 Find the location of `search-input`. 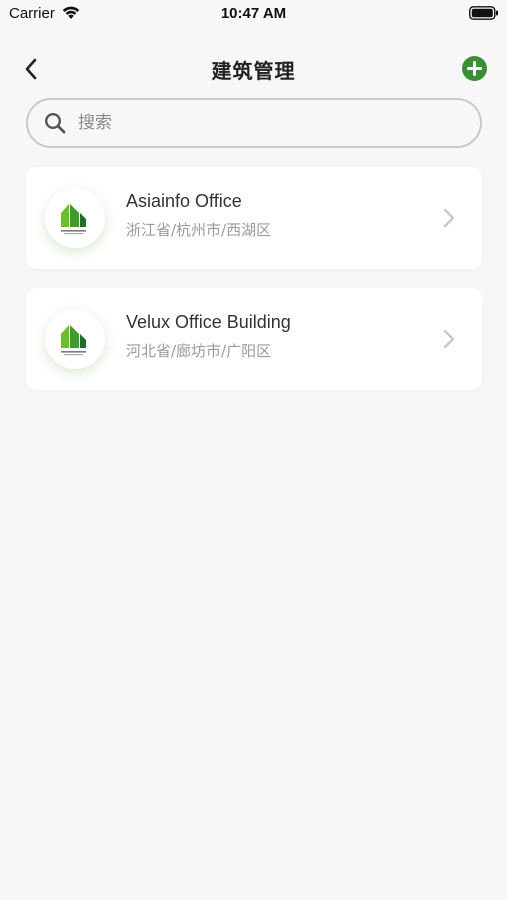

search-input is located at coordinates (263, 123).